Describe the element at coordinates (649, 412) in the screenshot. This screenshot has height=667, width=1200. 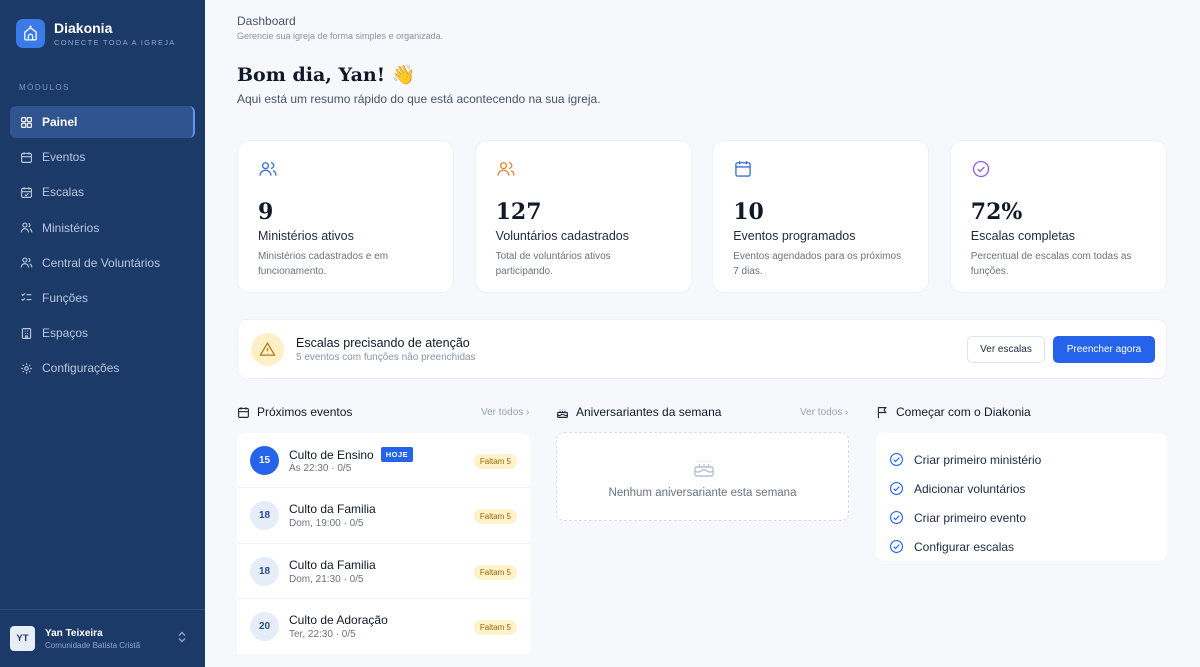
I see `section-title: Aniversariantes da semana` at that location.